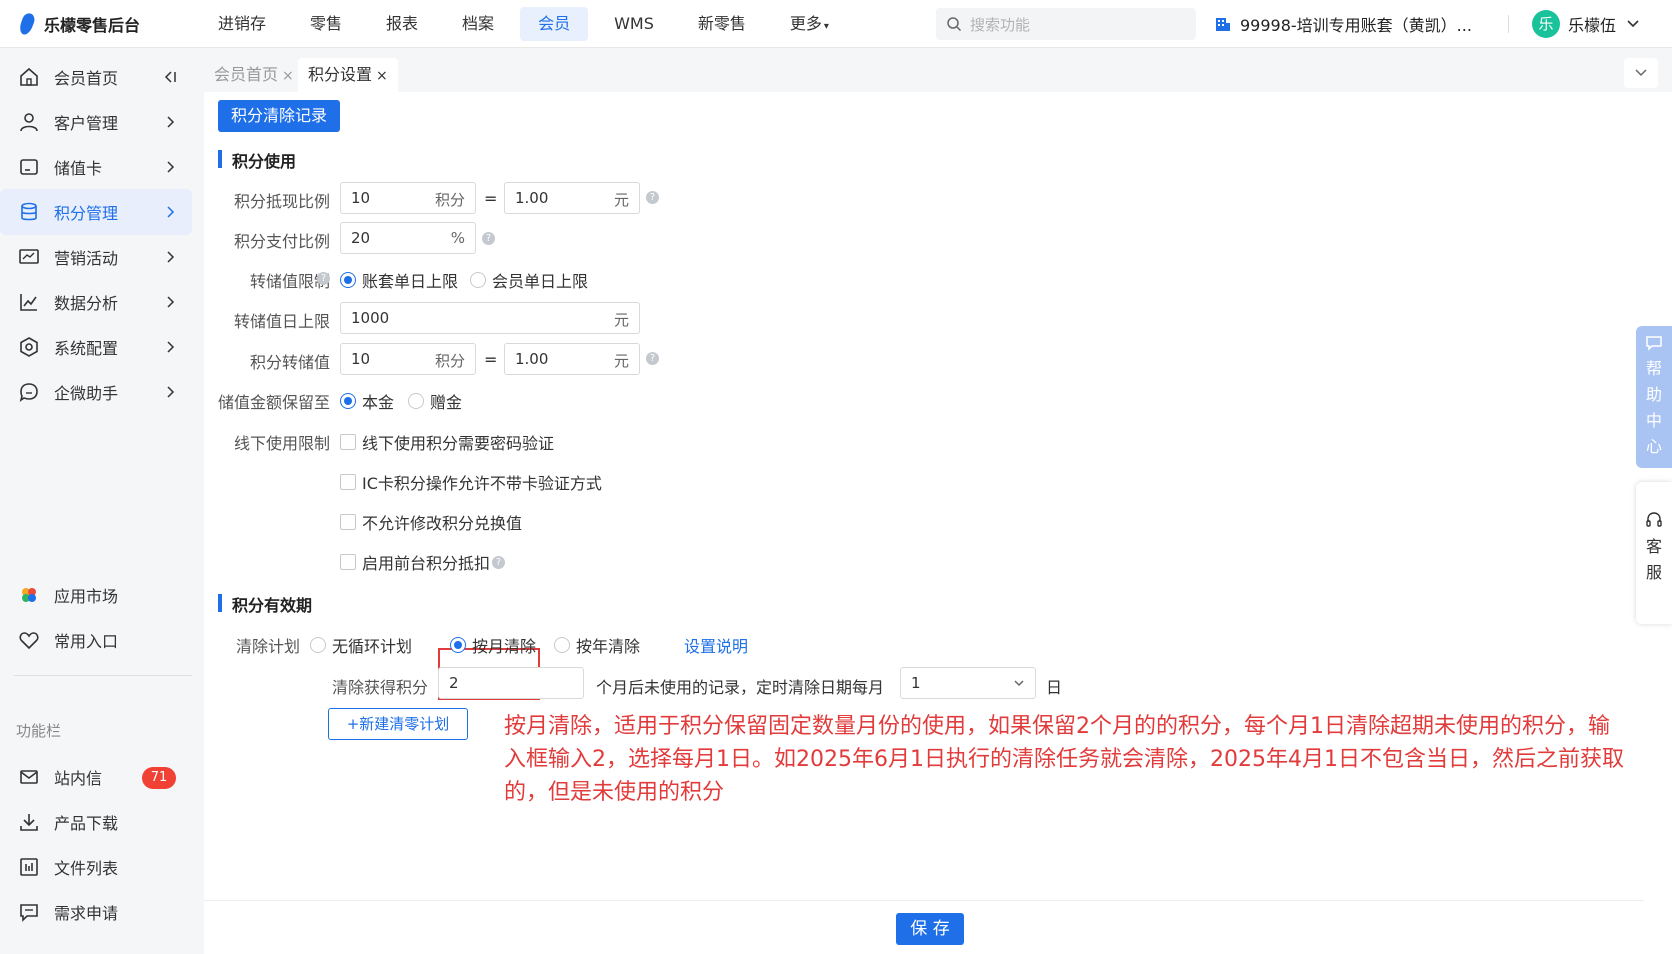  Describe the element at coordinates (86, 868) in the screenshot. I see `sidebar-item-label: 文件列表` at that location.